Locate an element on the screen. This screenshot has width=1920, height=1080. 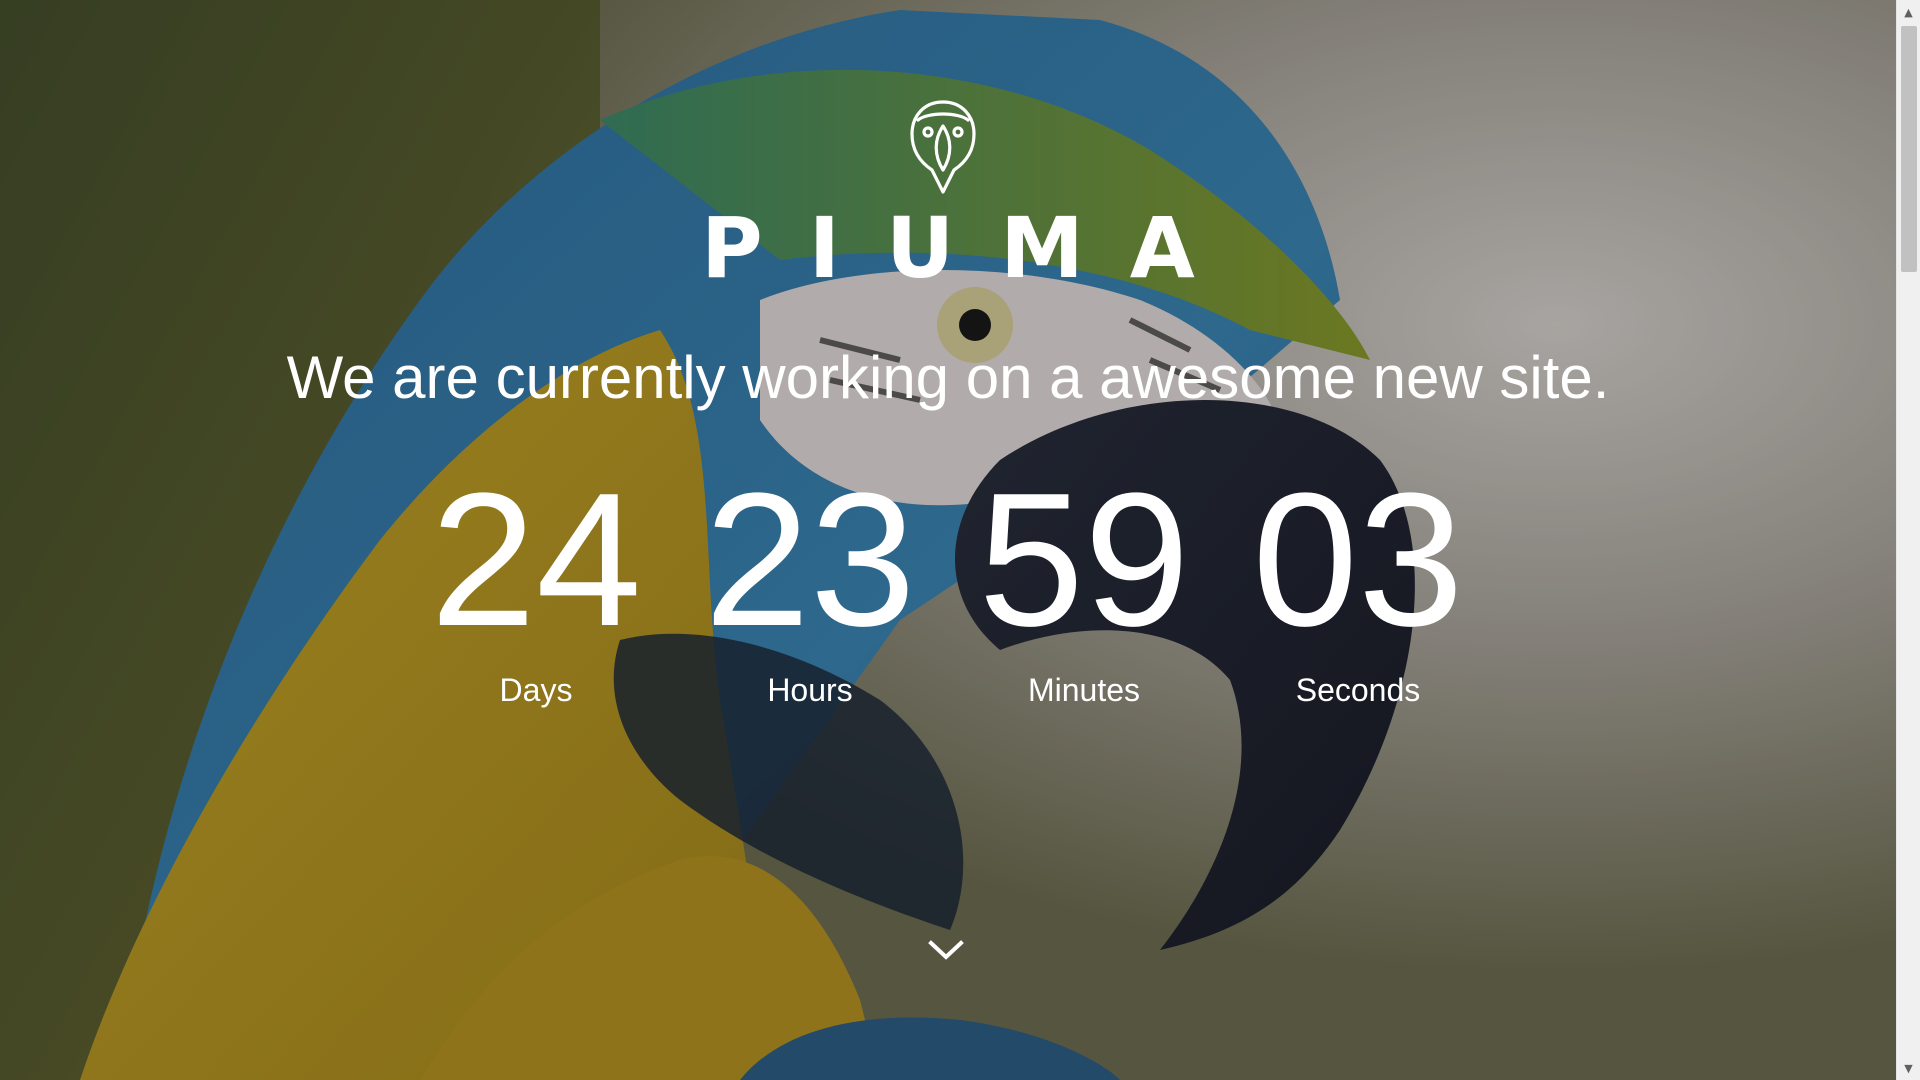
countdown-seconds: 03 Seconds is located at coordinates (1358, 582).